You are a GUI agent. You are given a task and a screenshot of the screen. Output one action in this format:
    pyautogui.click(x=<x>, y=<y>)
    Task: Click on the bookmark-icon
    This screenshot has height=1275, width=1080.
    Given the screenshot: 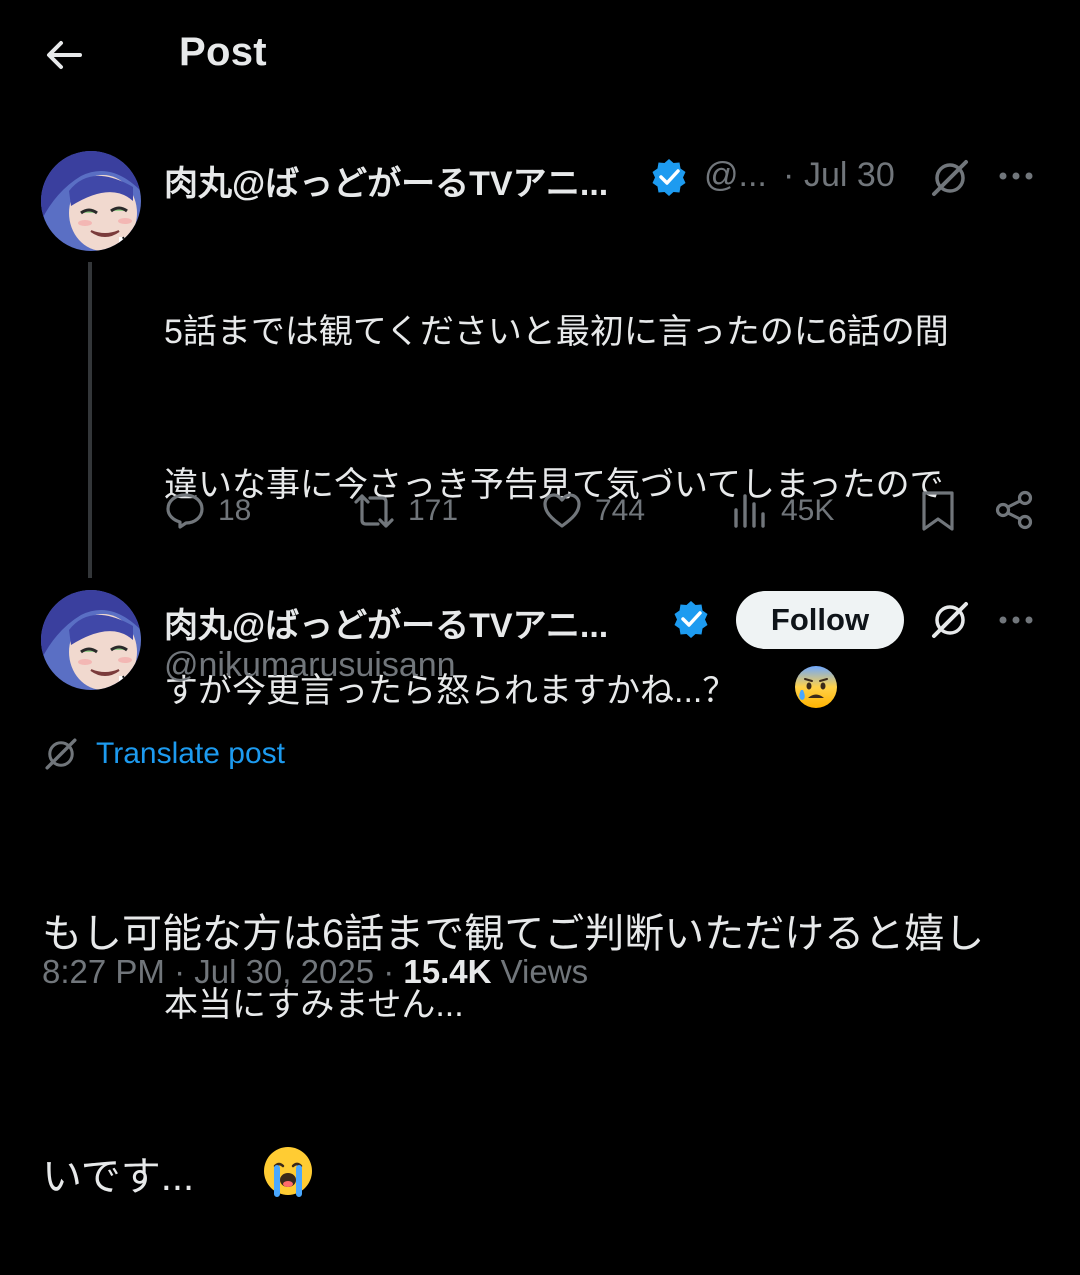 What is the action you would take?
    pyautogui.click(x=938, y=511)
    